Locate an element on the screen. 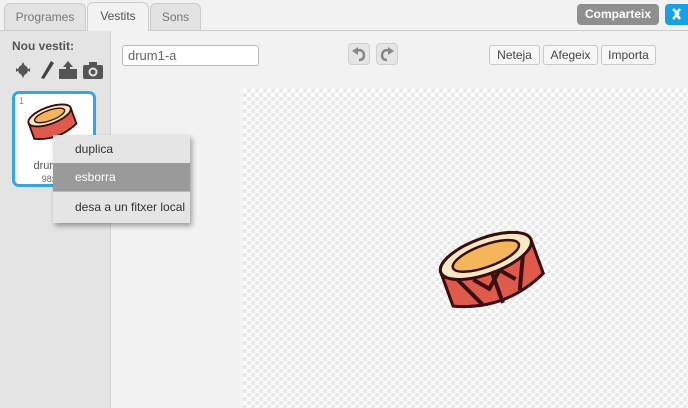 The height and width of the screenshot is (408, 688). paint-brush-icon is located at coordinates (47, 70).